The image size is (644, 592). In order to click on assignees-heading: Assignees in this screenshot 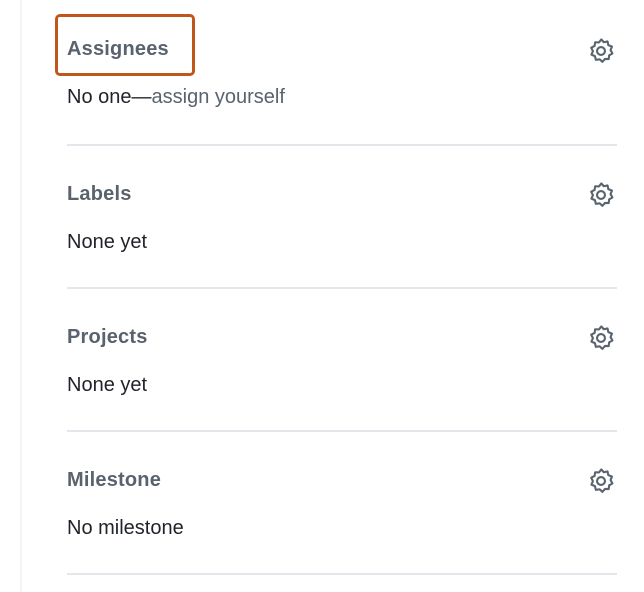, I will do `click(118, 49)`.